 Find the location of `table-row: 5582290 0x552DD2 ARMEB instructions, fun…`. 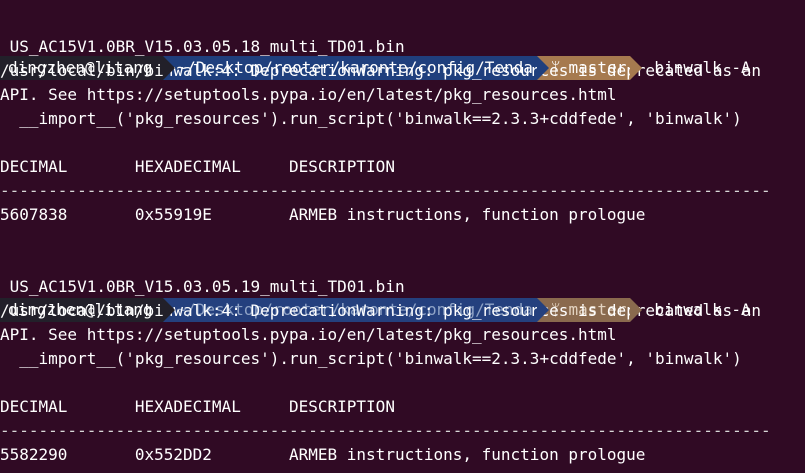

table-row: 5582290 0x552DD2 ARMEB instructions, fun… is located at coordinates (323, 454).